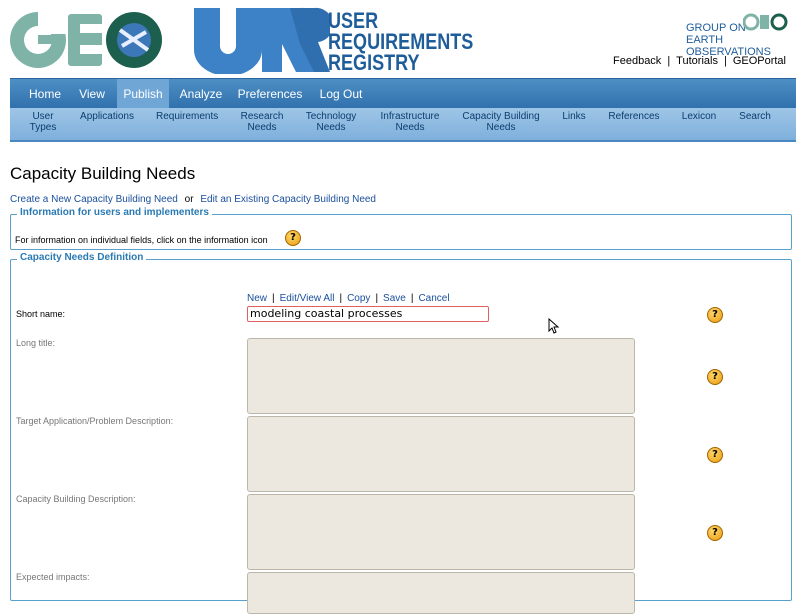  Describe the element at coordinates (36, 343) in the screenshot. I see `long-title-label: Long title:` at that location.